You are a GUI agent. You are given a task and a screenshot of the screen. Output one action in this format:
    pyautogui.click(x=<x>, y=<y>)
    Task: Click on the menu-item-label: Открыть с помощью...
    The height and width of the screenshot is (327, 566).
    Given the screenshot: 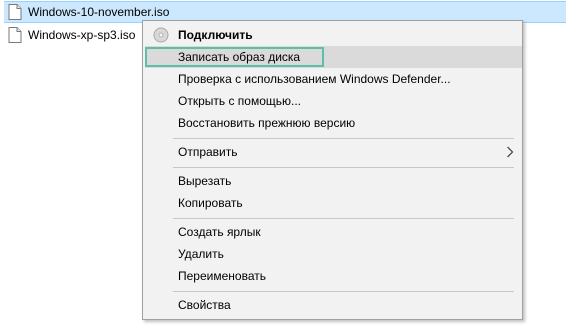 What is the action you would take?
    pyautogui.click(x=240, y=101)
    